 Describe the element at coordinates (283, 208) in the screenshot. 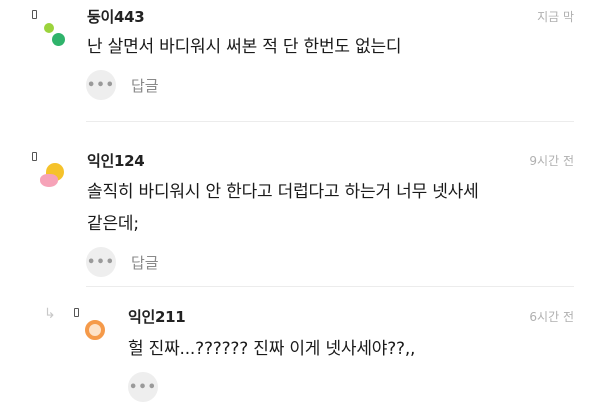

I see `comment-text: 솔직히 바디워시 안 한다고 더럽다고 하는거 너무 넷사세 같은데;` at that location.